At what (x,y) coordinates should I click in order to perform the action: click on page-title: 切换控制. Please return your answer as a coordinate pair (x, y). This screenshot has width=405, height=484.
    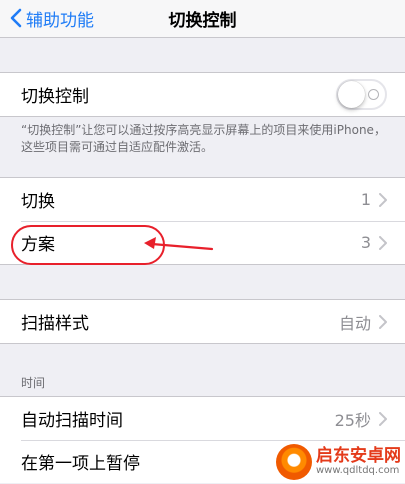
    Looking at the image, I should click on (202, 21).